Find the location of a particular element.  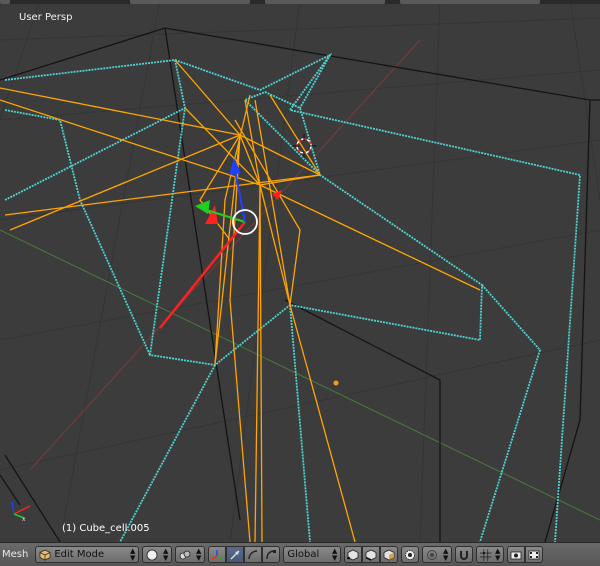

vertex-select-button is located at coordinates (353, 554).